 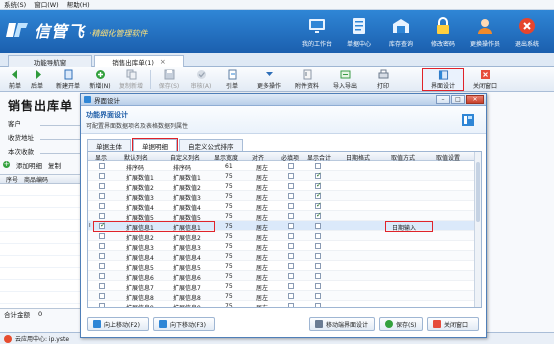 What do you see at coordinates (401, 324) in the screenshot?
I see `dialog-save-button: 保存(S)` at bounding box center [401, 324].